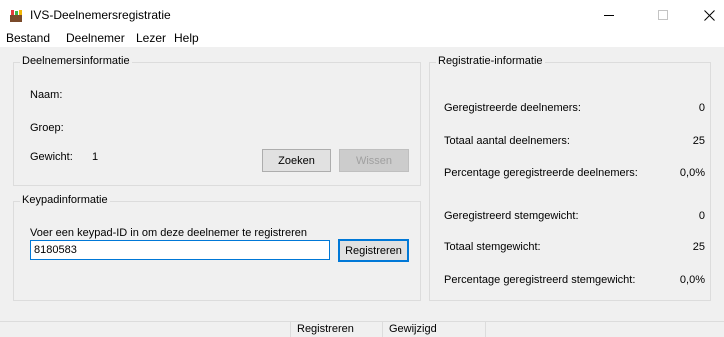  What do you see at coordinates (28, 38) in the screenshot?
I see `menu-bestand: Bestand` at bounding box center [28, 38].